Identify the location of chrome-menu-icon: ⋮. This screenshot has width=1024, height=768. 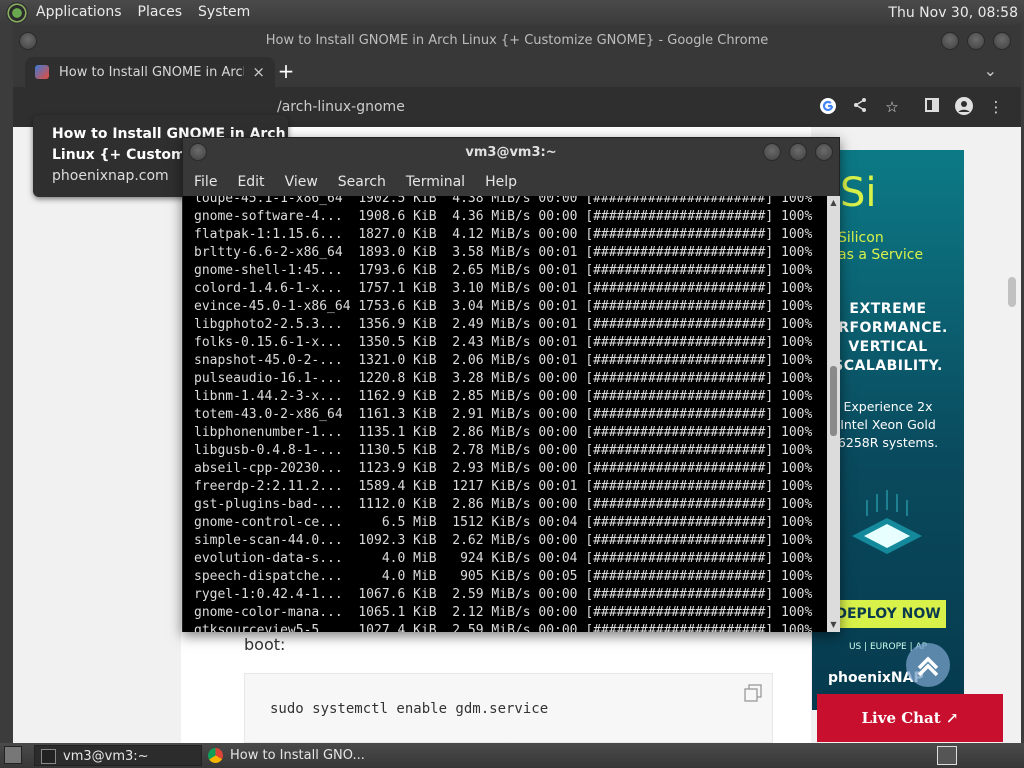
(996, 107).